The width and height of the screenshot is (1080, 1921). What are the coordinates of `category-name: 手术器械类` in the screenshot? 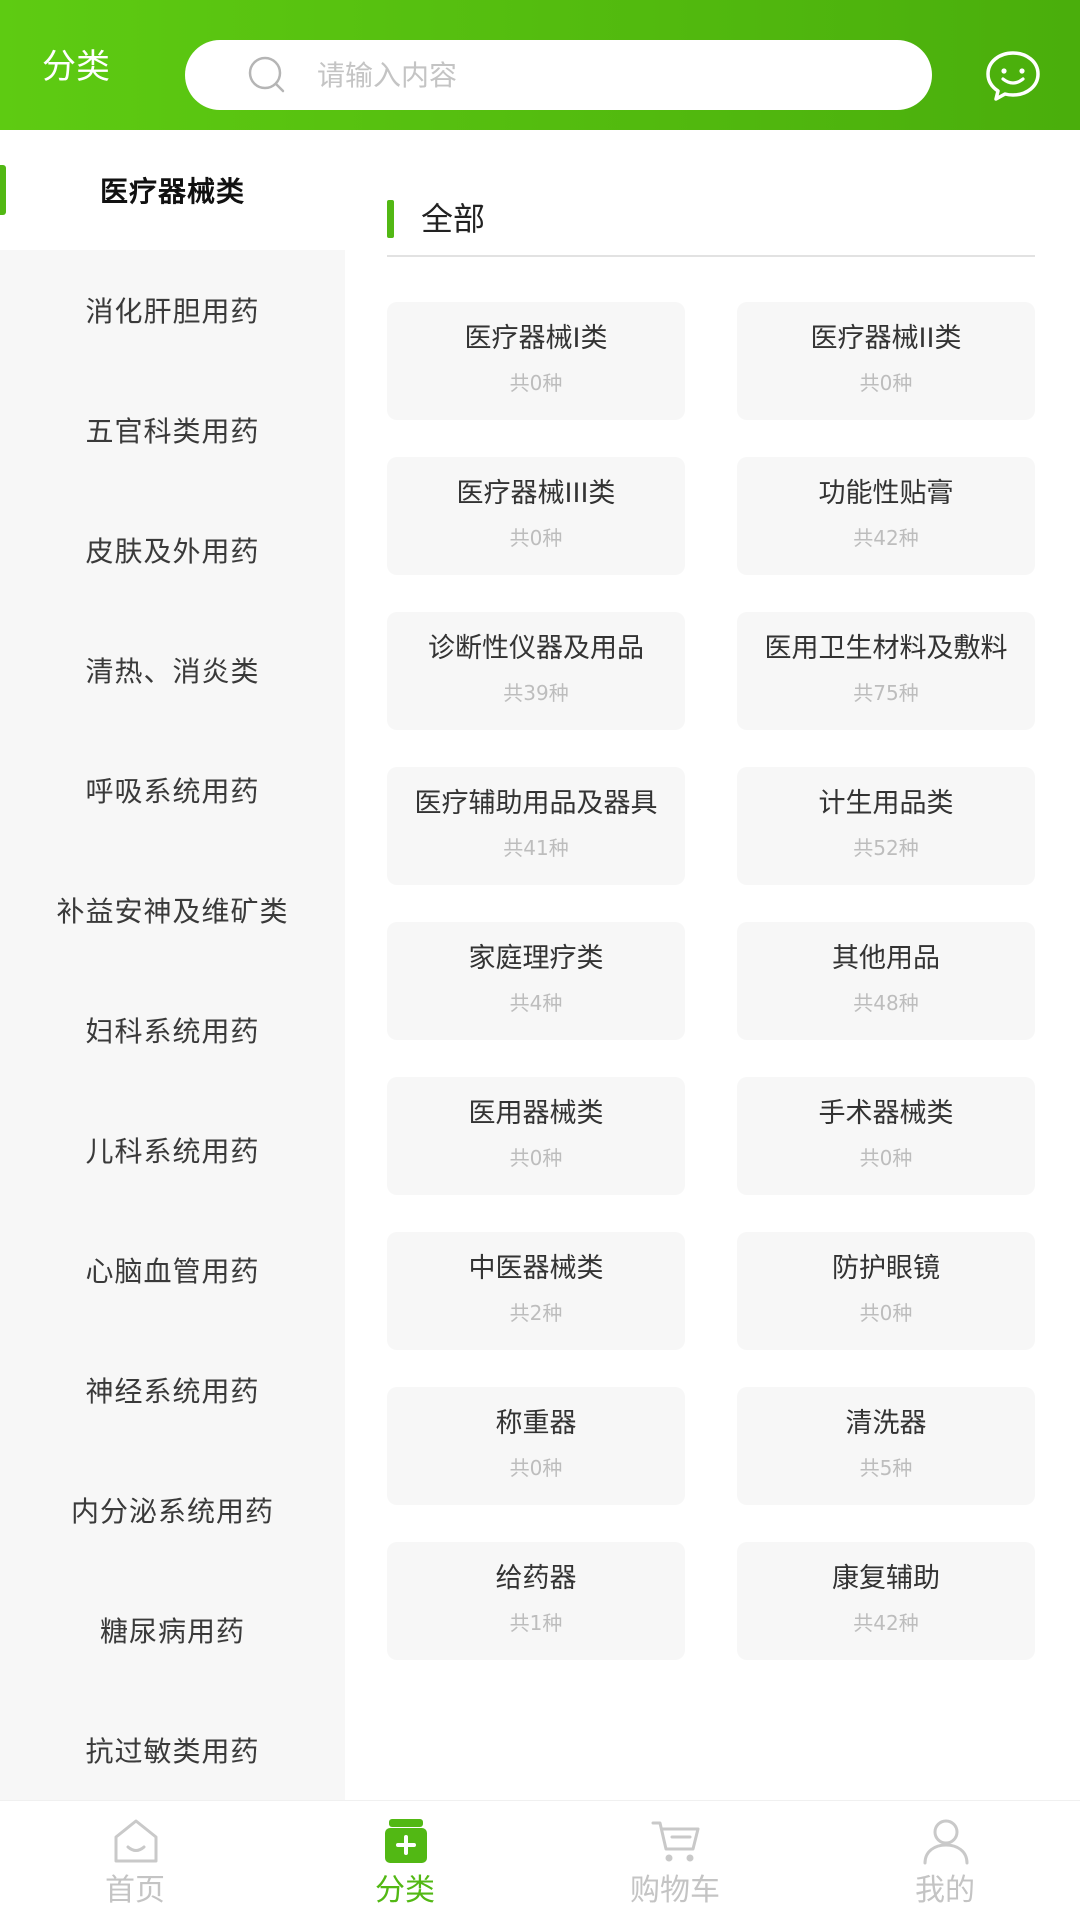 It's located at (886, 1113).